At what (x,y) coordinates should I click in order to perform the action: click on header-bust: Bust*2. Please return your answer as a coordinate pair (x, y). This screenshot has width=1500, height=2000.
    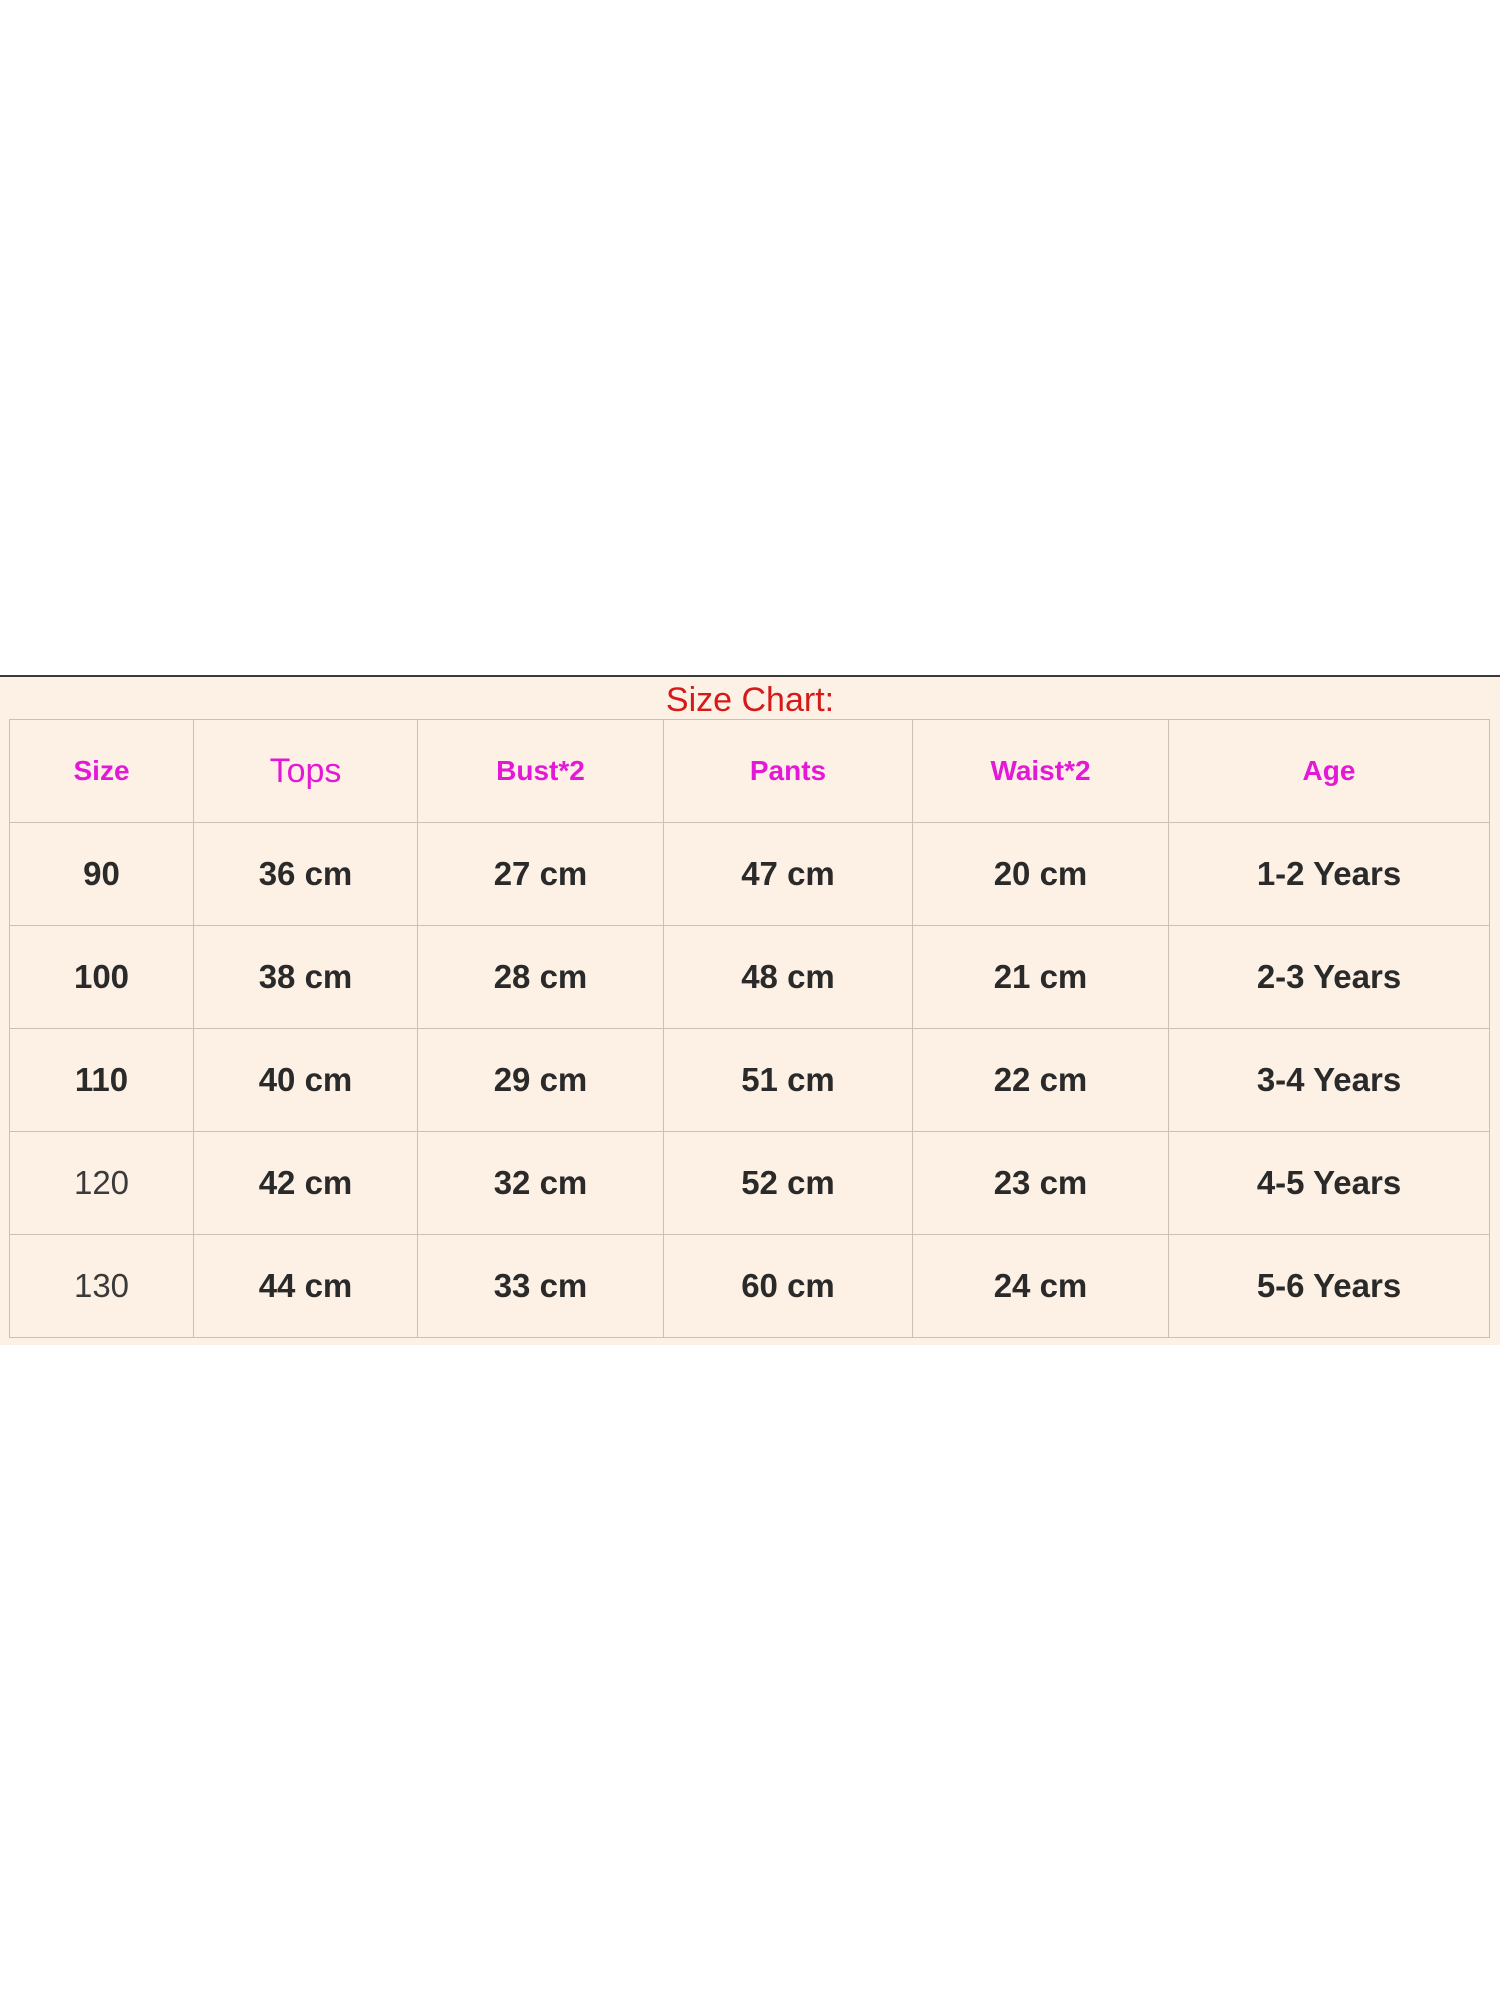
    Looking at the image, I should click on (540, 771).